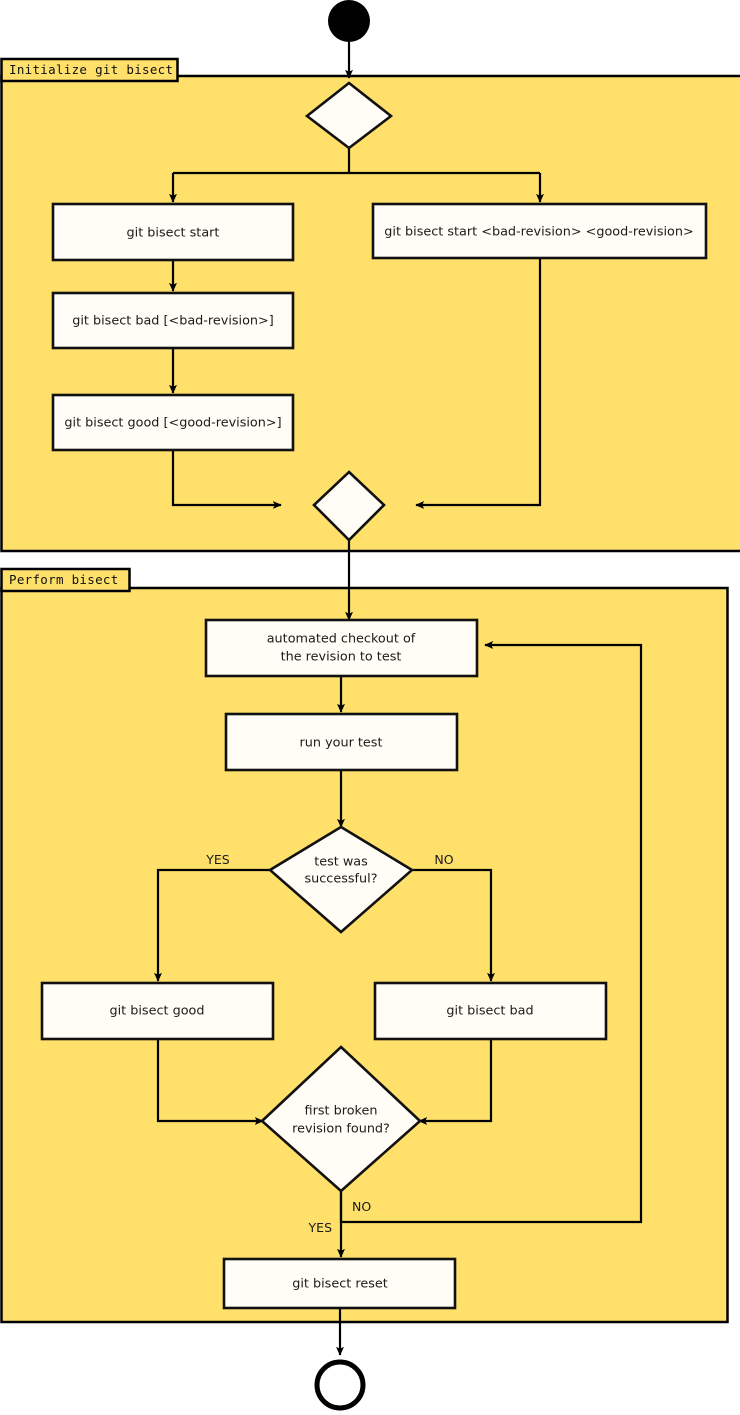 The height and width of the screenshot is (1415, 740). I want to click on node-first-broken-label-line1: first broken, so click(341, 1111).